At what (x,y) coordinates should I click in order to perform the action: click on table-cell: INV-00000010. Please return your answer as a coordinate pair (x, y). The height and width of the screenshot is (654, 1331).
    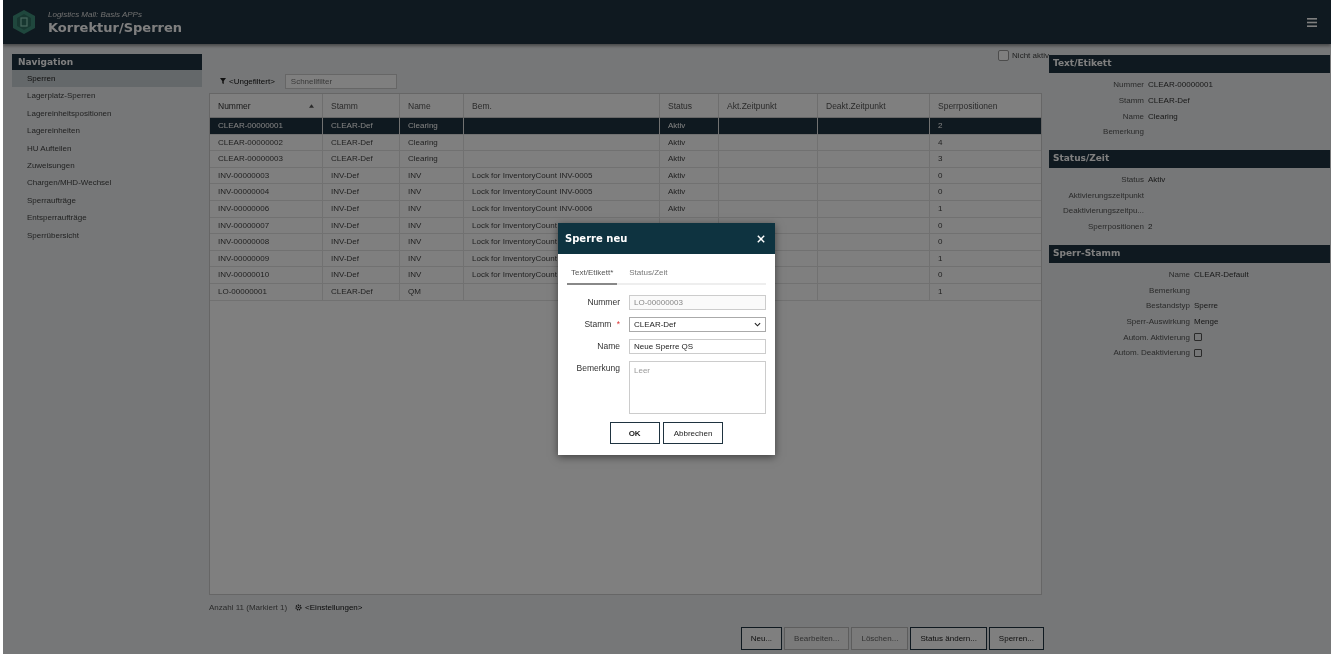
    Looking at the image, I should click on (244, 275).